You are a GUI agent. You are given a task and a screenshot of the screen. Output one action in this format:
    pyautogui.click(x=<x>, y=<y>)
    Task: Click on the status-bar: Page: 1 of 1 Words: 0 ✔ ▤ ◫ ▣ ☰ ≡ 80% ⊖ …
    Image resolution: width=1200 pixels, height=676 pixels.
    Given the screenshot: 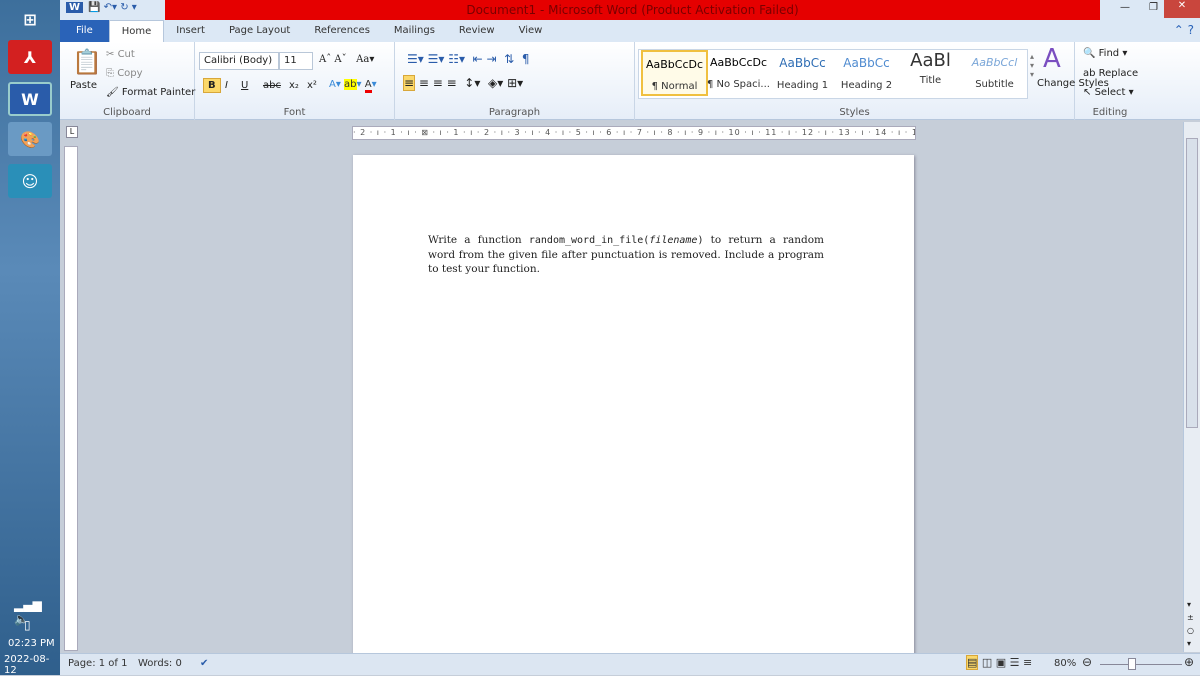 What is the action you would take?
    pyautogui.click(x=630, y=664)
    